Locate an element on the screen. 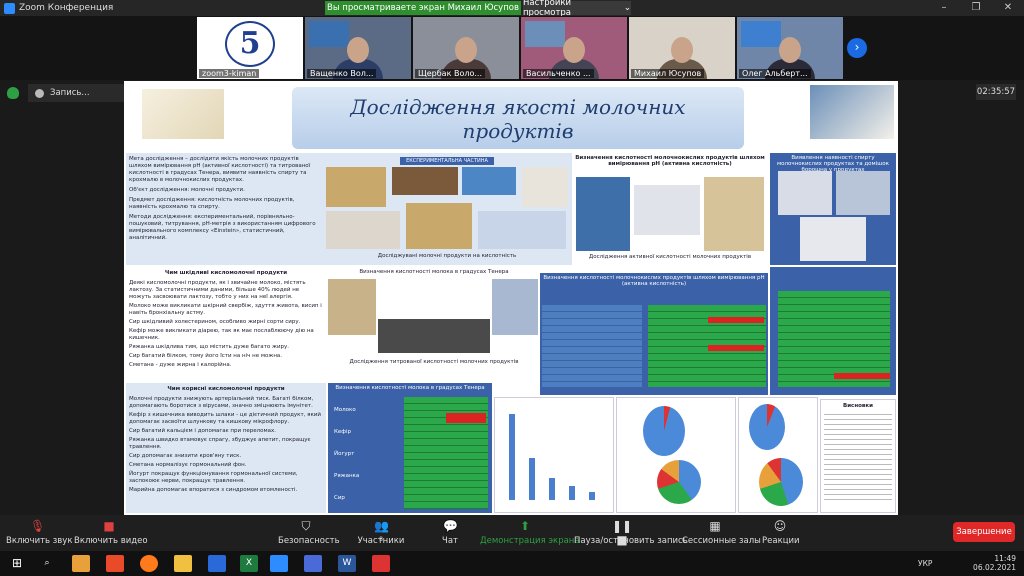 The image size is (1024, 576). school-logo: 5 is located at coordinates (250, 44).